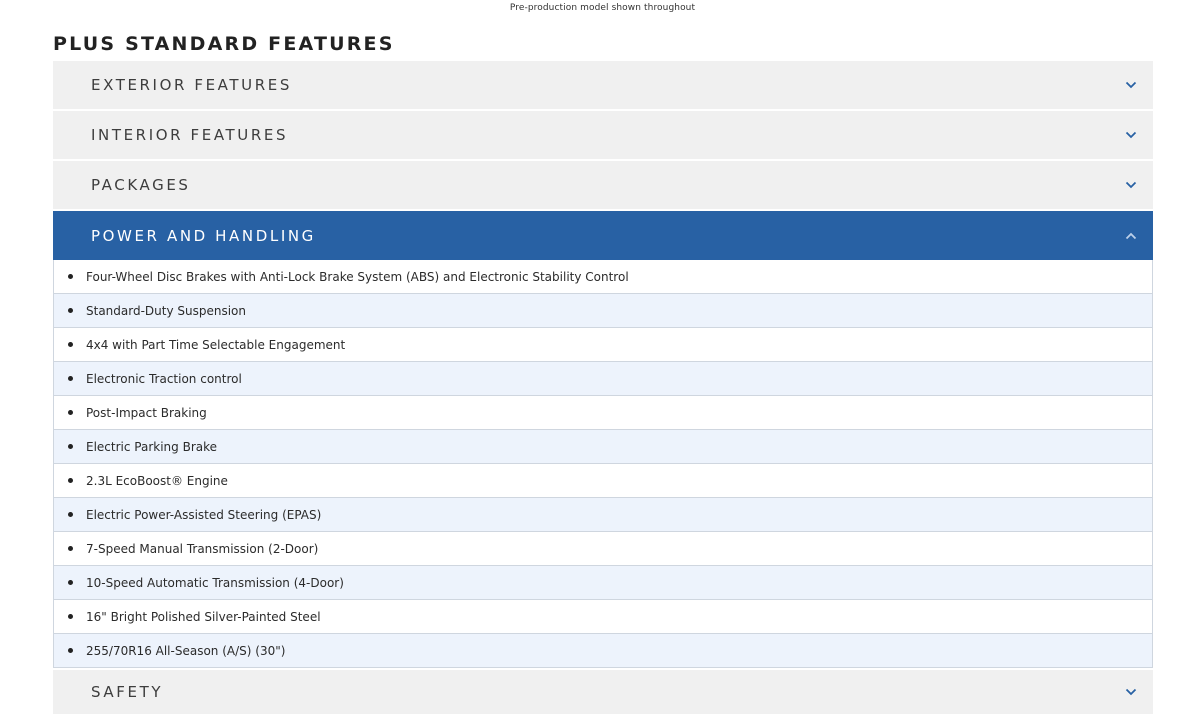 The height and width of the screenshot is (714, 1181). I want to click on list-item-text: 10-Speed Automatic Transmission (4-Door), so click(215, 582).